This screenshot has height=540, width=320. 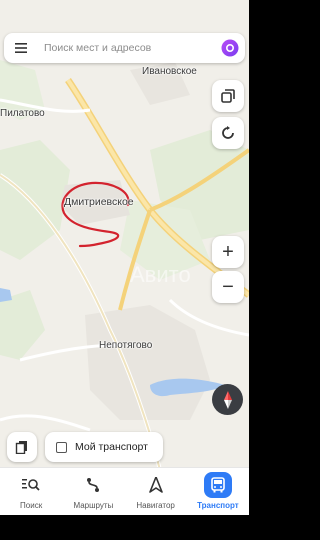 I want to click on tab-routes: Маршруты, so click(x=93, y=491).